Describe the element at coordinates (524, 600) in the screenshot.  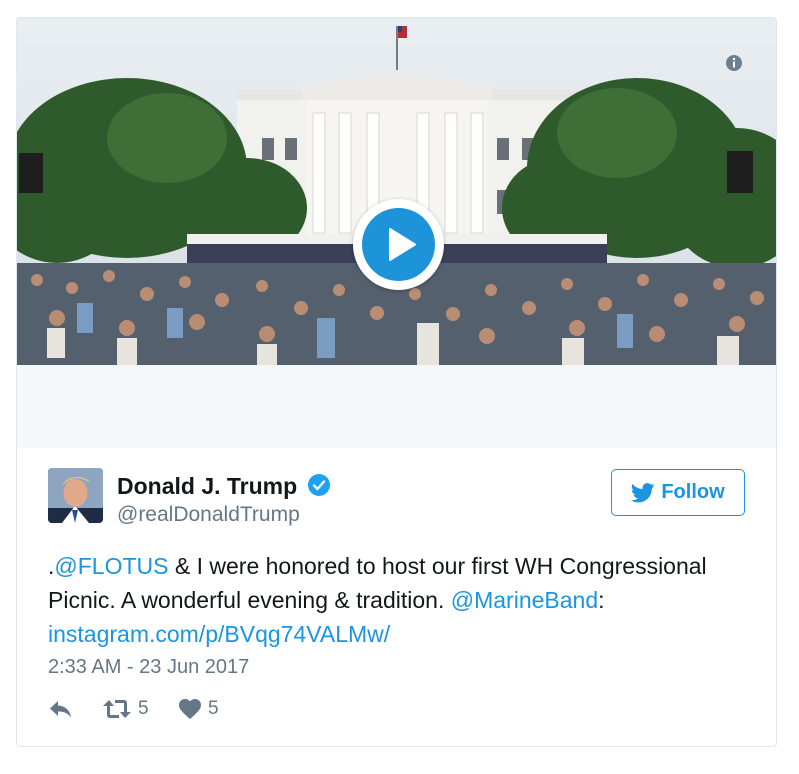
I see `mention-marineband-link: @MarineBand` at that location.